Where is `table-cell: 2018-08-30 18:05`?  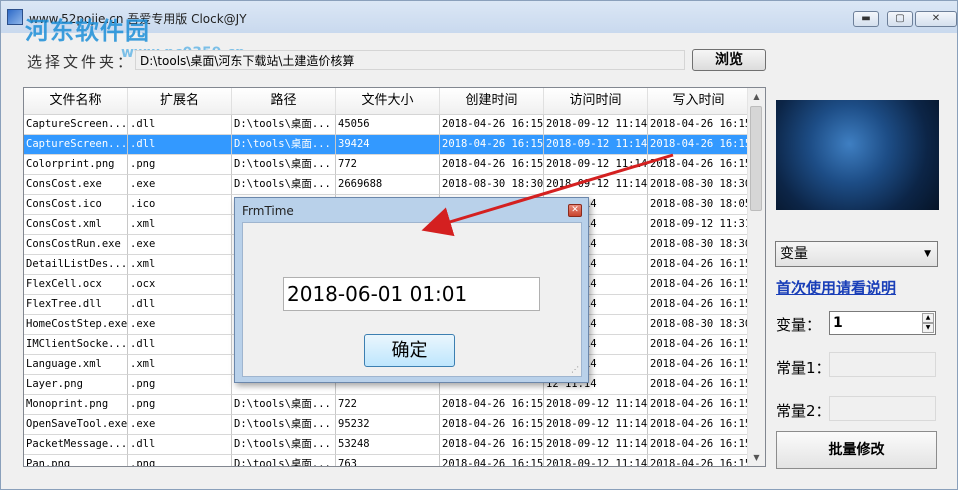
table-cell: 2018-08-30 18:05 is located at coordinates (699, 205).